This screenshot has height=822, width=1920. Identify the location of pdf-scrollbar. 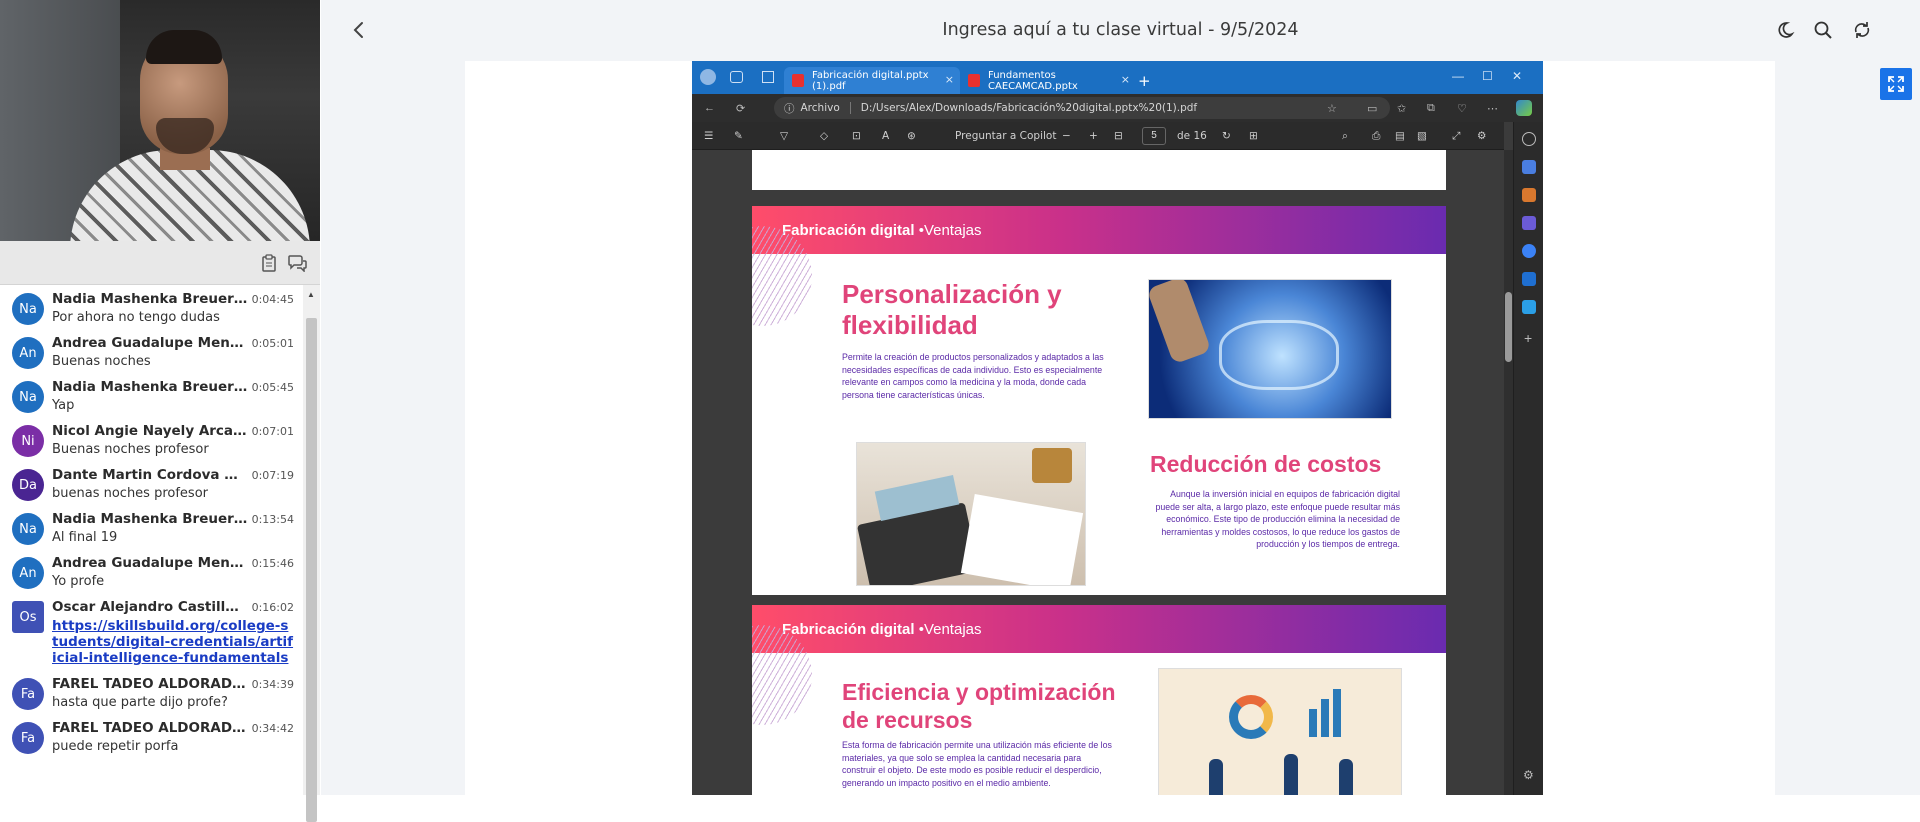
(1508, 472).